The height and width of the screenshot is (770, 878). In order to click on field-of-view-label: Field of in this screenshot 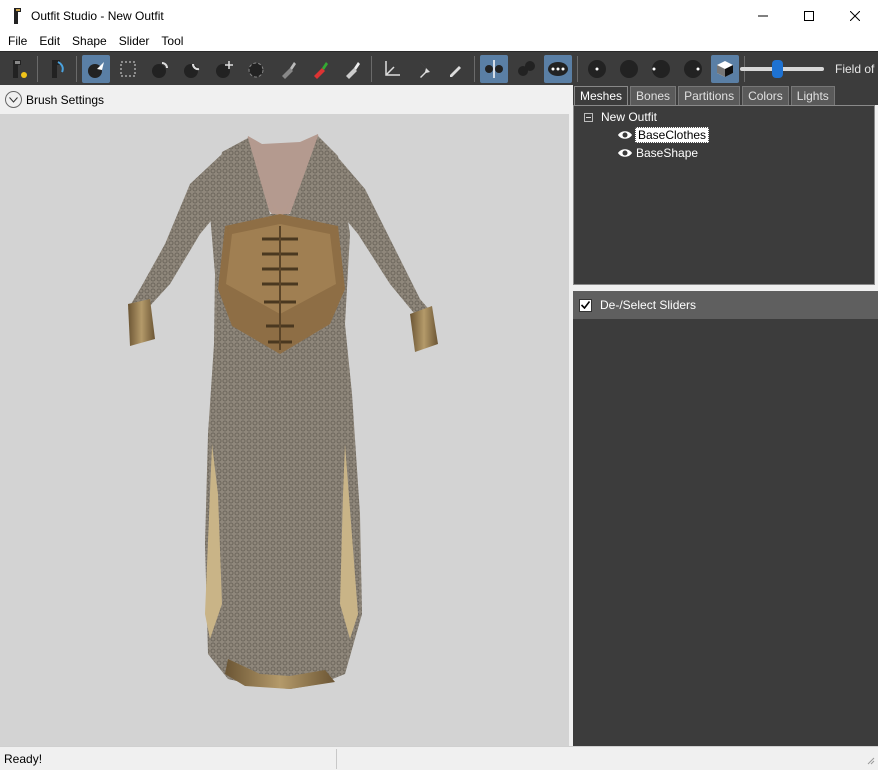, I will do `click(855, 69)`.